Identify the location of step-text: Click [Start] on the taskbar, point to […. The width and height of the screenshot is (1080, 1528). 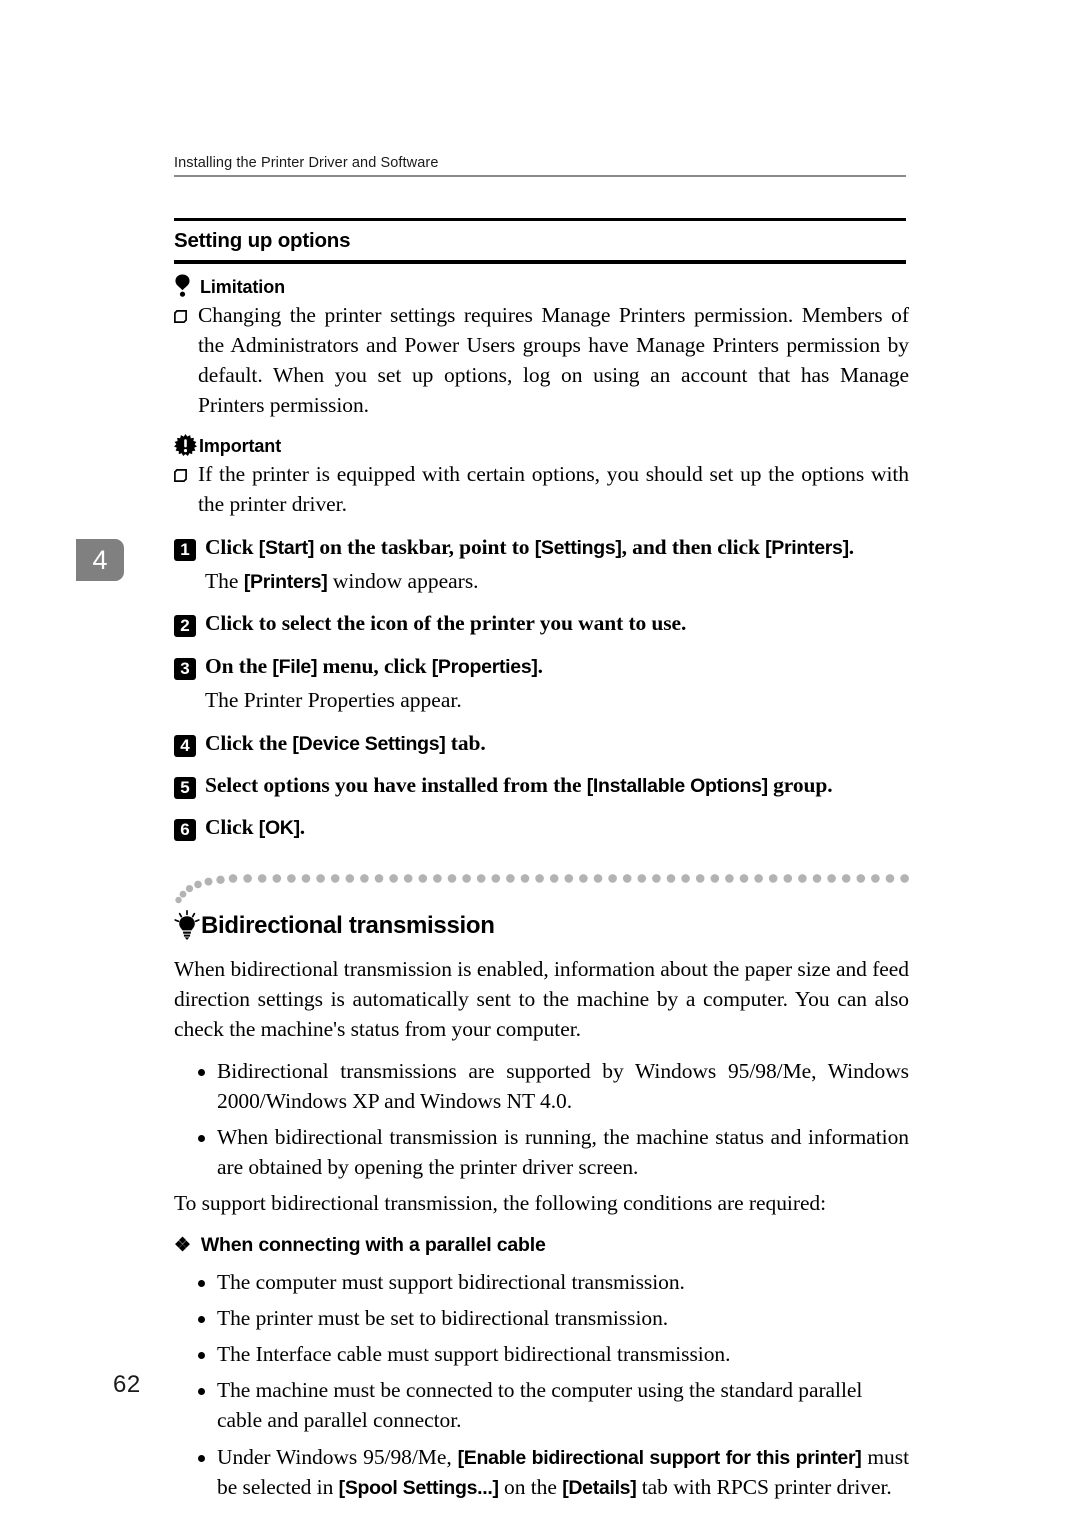
(557, 547).